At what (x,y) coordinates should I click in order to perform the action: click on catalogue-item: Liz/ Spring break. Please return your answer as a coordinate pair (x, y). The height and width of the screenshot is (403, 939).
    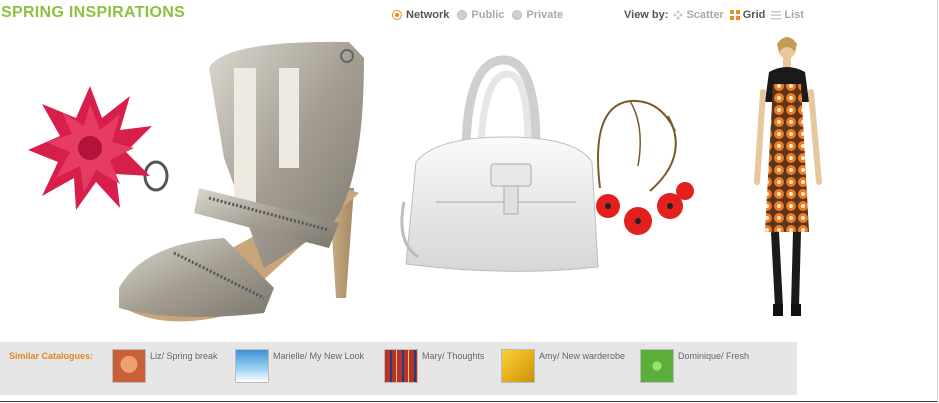
    Looking at the image, I should click on (165, 366).